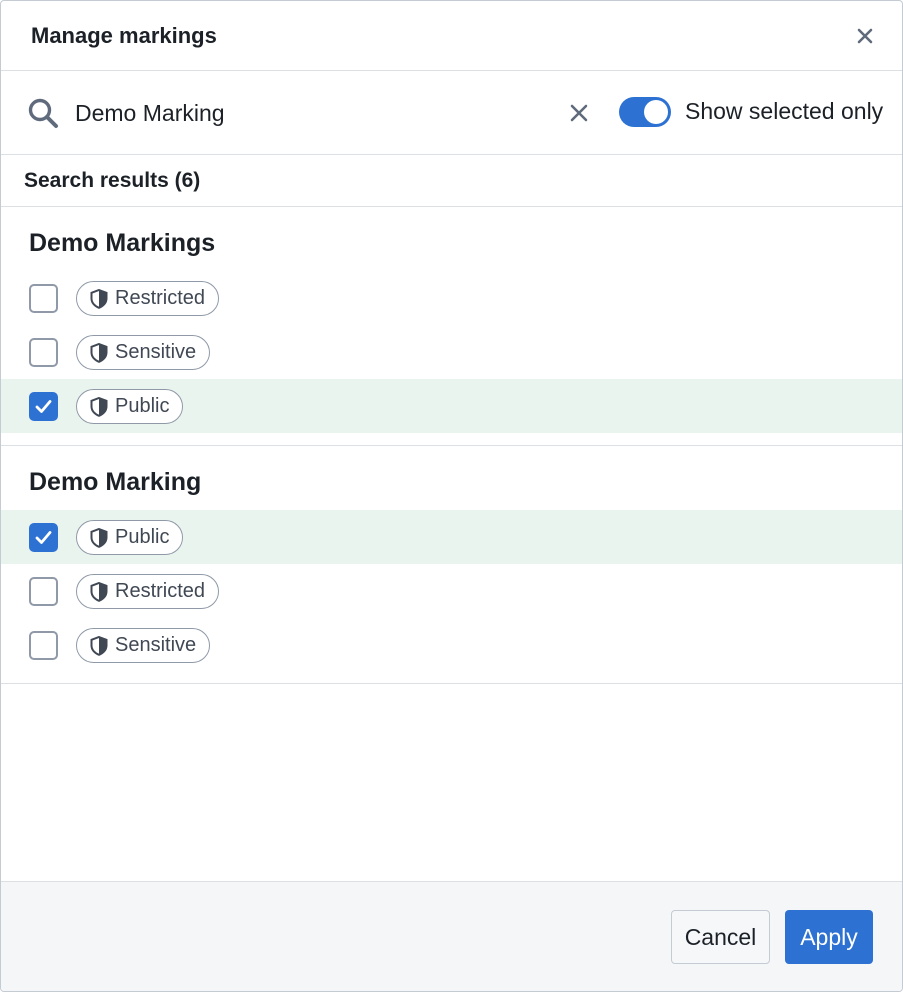 The width and height of the screenshot is (903, 992). I want to click on search-input, so click(310, 113).